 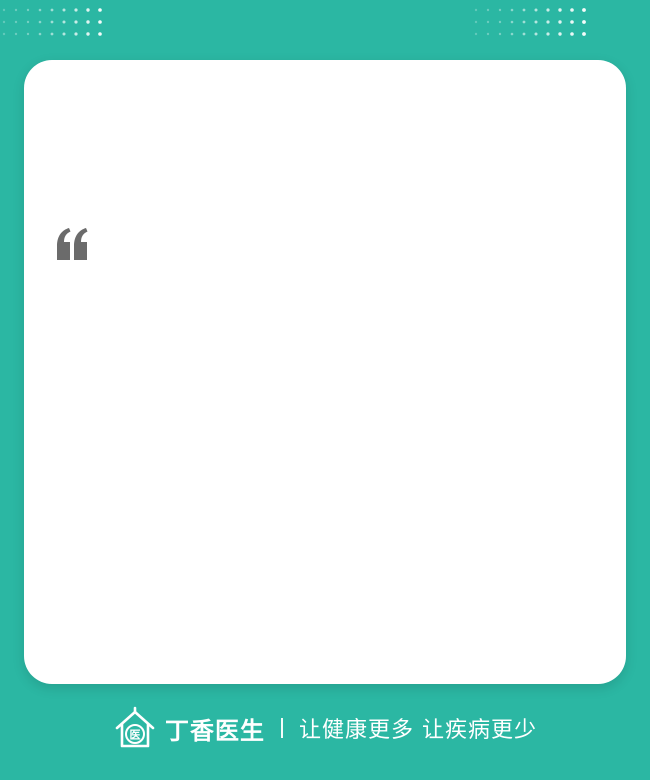 I want to click on brand-slogan: 让健康更多 让疾病更少, so click(x=418, y=730).